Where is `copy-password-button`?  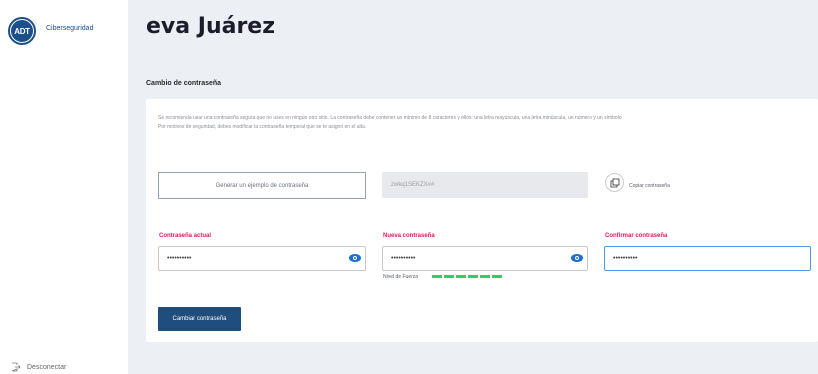 copy-password-button is located at coordinates (614, 182).